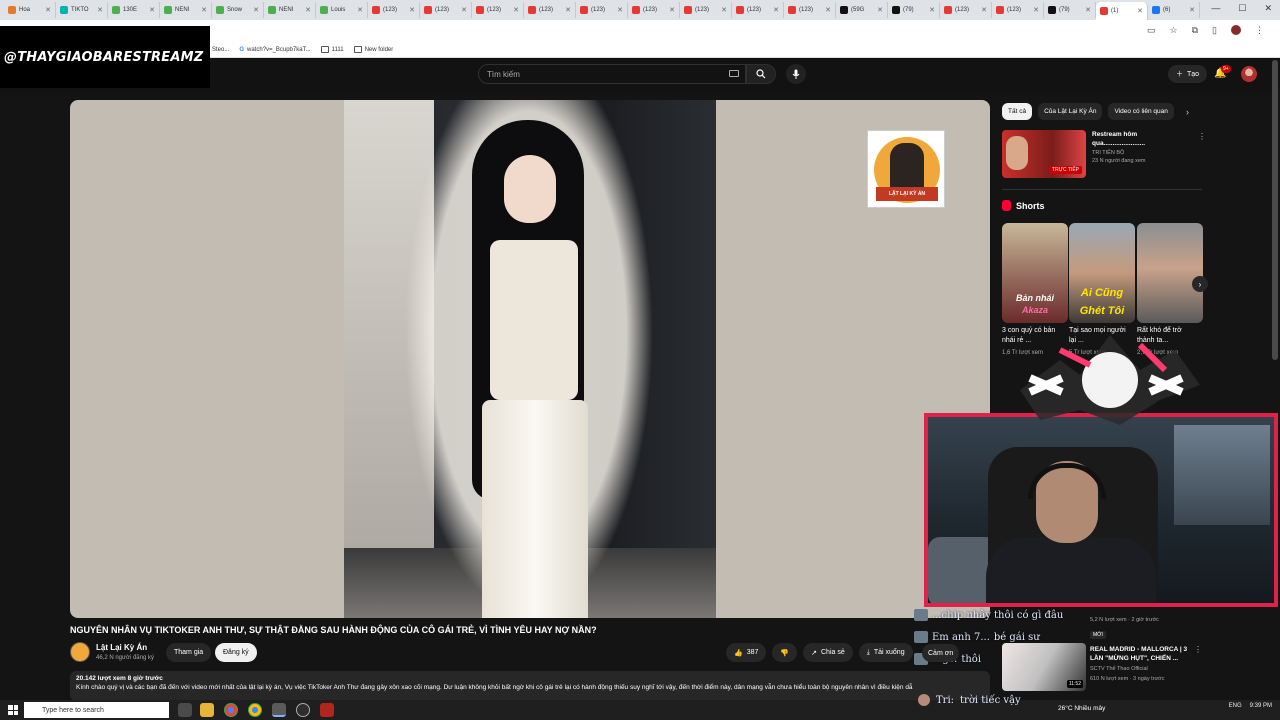 This screenshot has width=1280, height=720. Describe the element at coordinates (1275, 210) in the screenshot. I see `page-scrollbar` at that location.